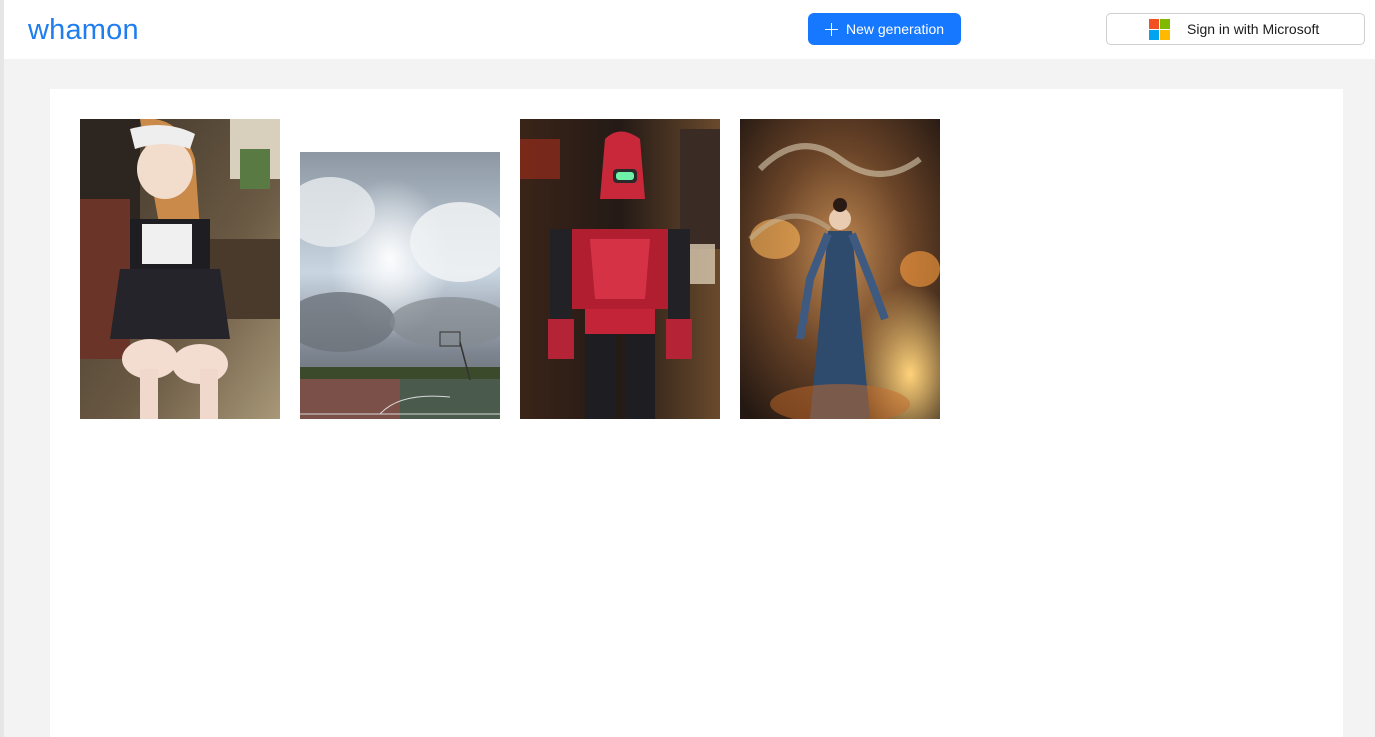 Image resolution: width=1375 pixels, height=737 pixels. I want to click on new-generation-button: New generation, so click(884, 29).